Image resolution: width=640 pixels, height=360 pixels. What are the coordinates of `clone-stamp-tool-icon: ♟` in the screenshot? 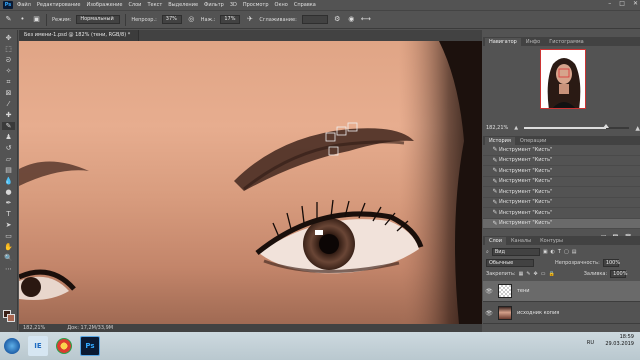 It's located at (8, 137).